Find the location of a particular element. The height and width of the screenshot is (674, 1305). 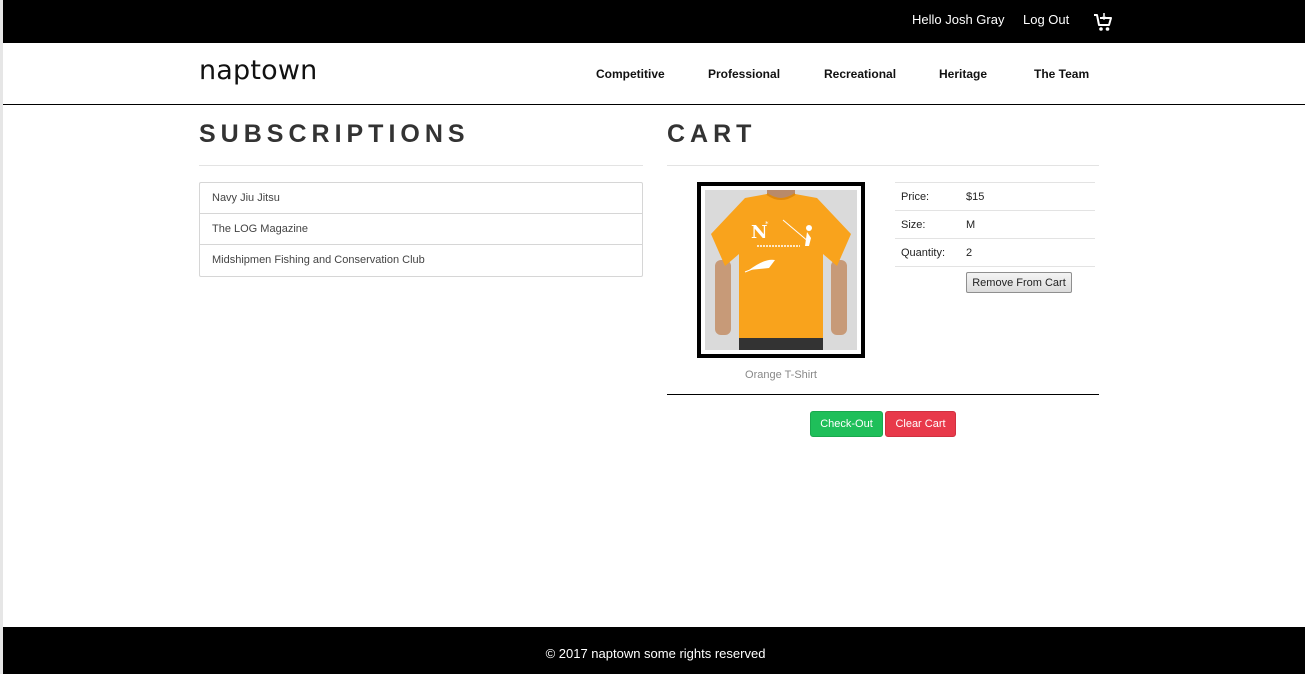

nav-link-professional: Professional is located at coordinates (744, 74).